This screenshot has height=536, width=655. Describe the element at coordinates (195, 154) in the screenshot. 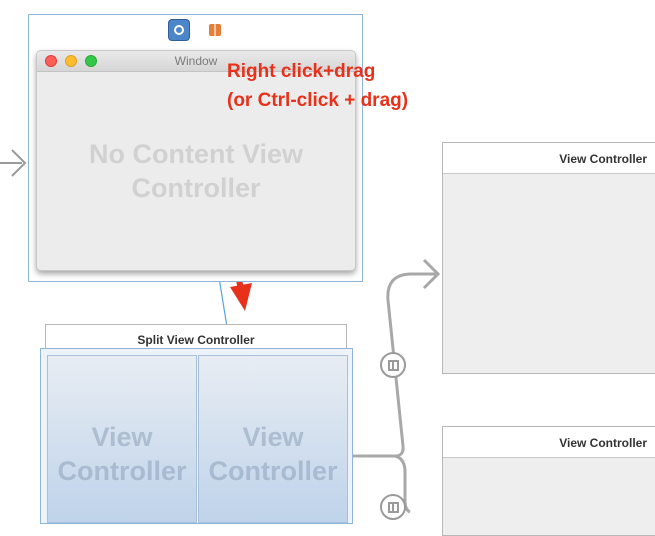

I see `no-content-placeholder-line1: No Content View` at that location.